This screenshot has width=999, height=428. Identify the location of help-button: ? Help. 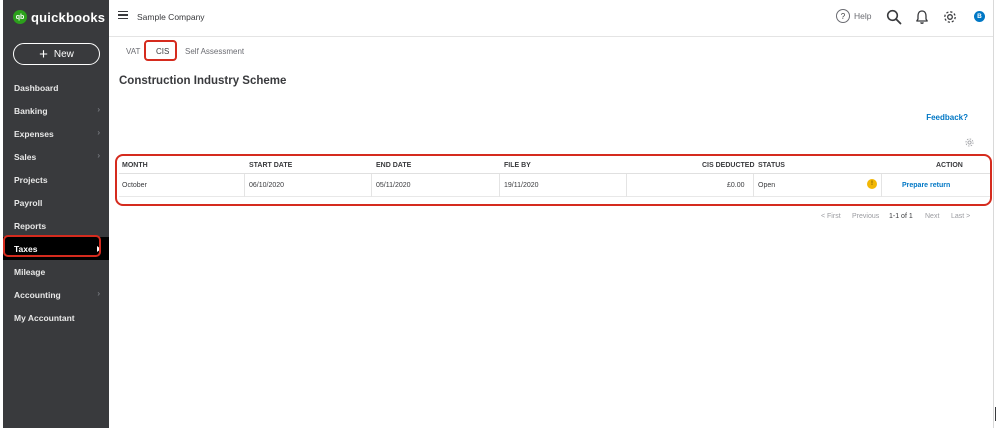
(853, 16).